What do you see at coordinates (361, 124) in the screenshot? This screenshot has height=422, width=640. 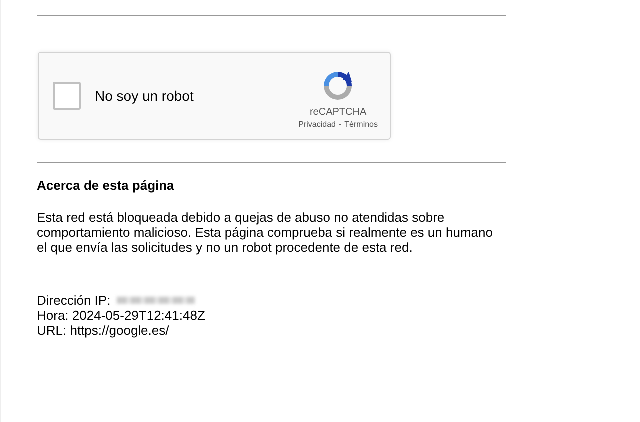 I see `terms-link: Términos` at bounding box center [361, 124].